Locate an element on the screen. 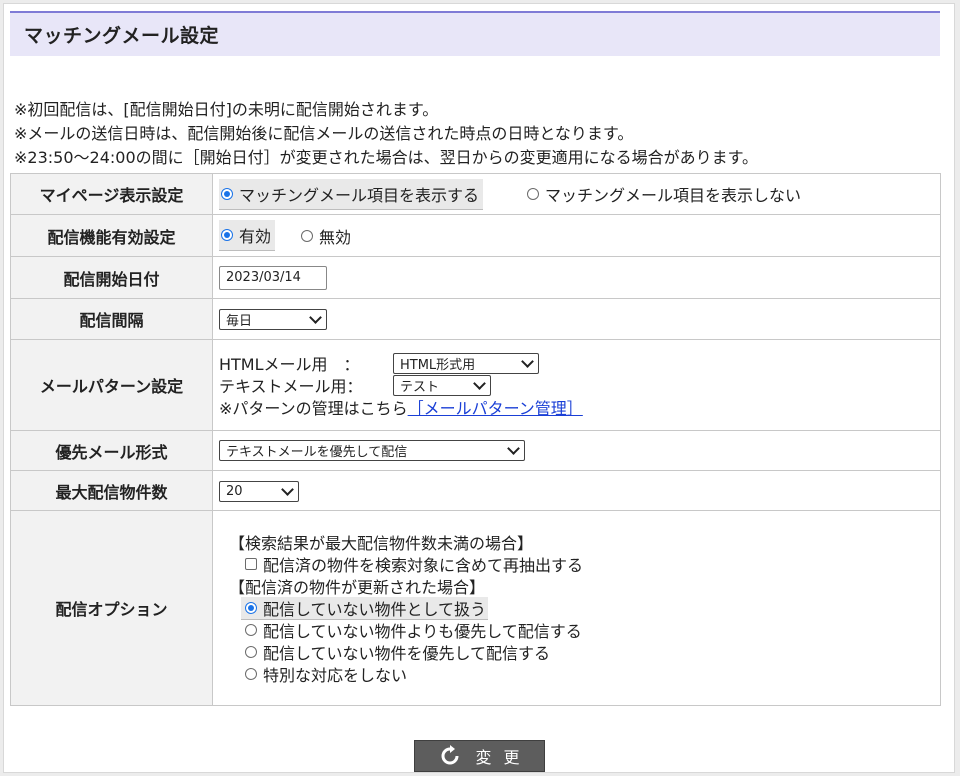  row-value: 毎日 is located at coordinates (576, 319).